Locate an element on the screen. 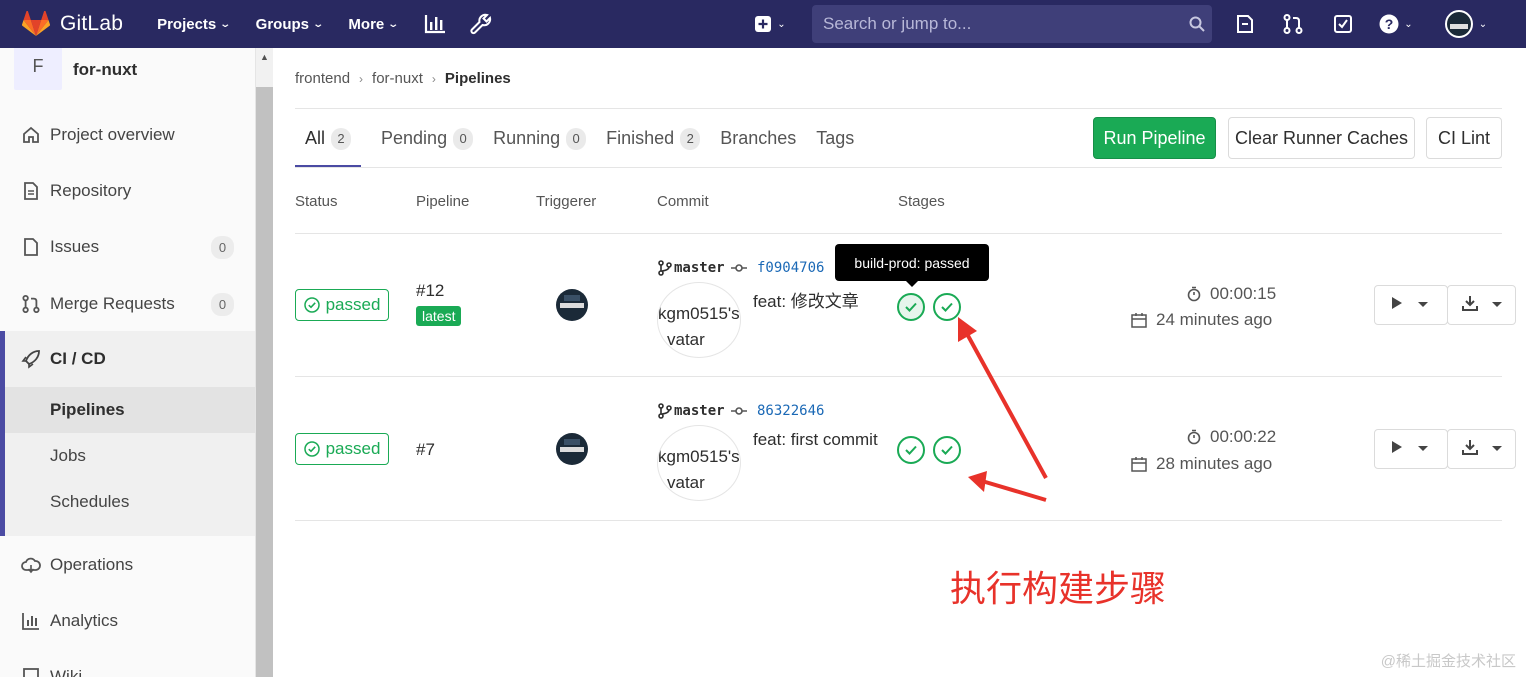 This screenshot has height=677, width=1526. annotation-text: 执行构建步骤 is located at coordinates (1058, 588).